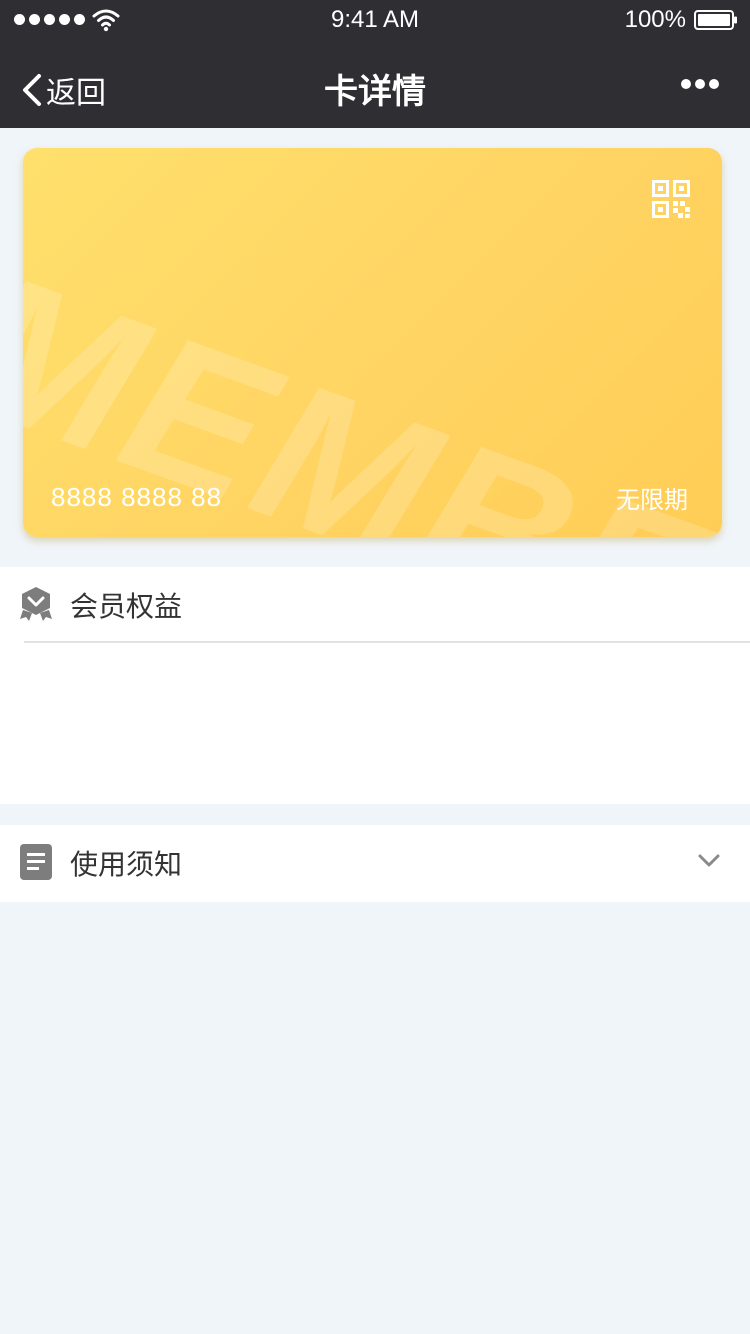 Image resolution: width=750 pixels, height=1334 pixels. I want to click on usage-notice-section: 使用须知, so click(375, 863).